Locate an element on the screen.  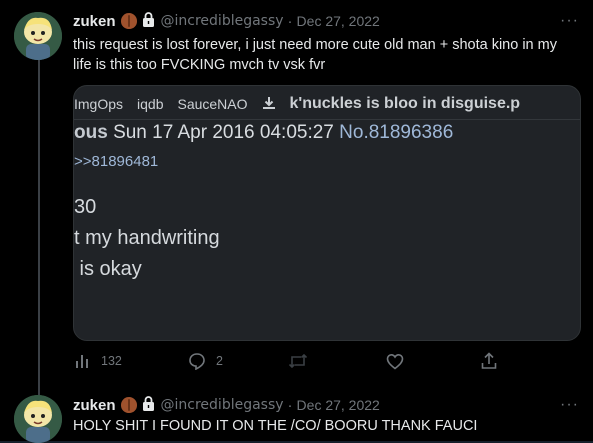
tweet-actions: 132 2 is located at coordinates (288, 361).